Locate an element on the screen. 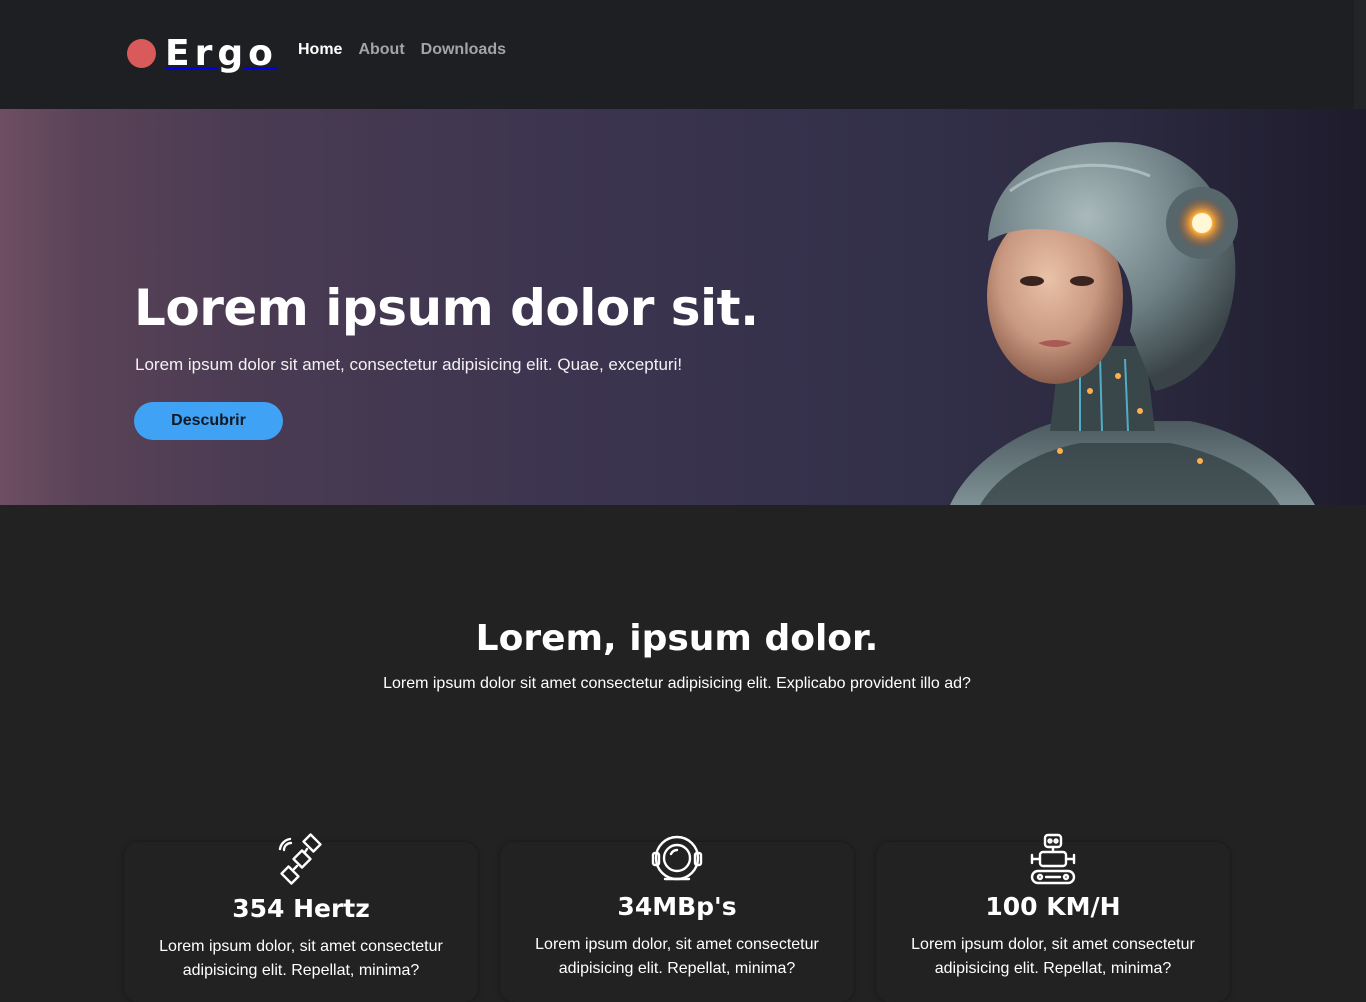  main-nav: Home About Downloads is located at coordinates (402, 50).